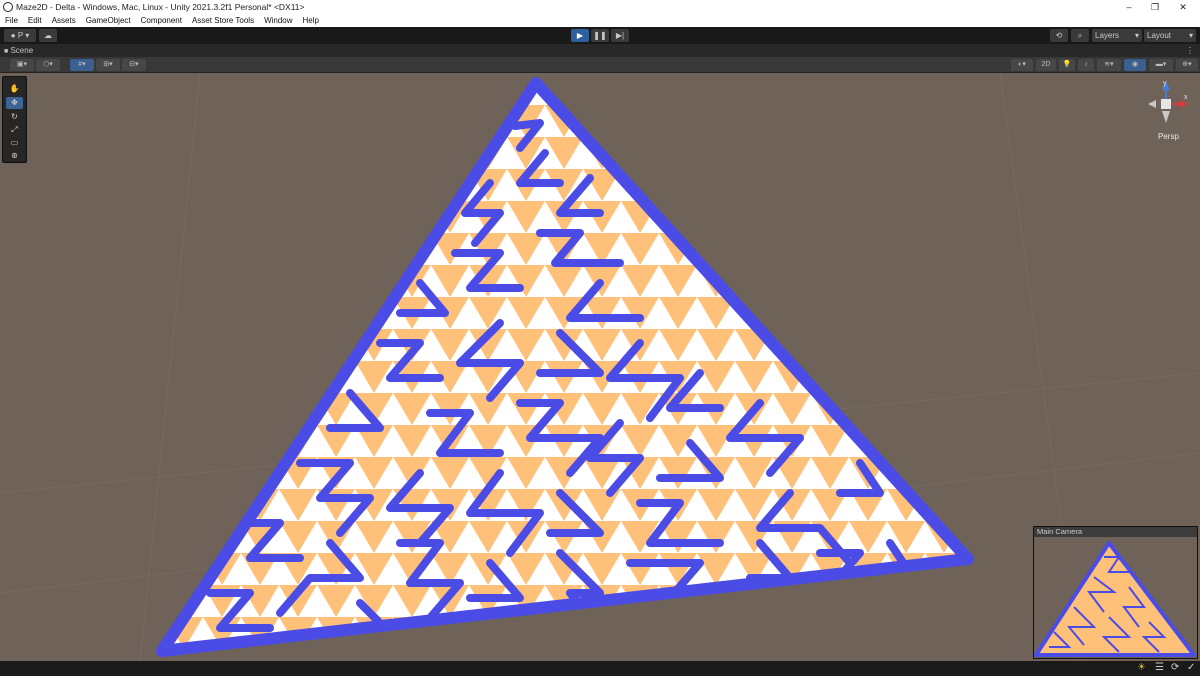  I want to click on visibility-toggle: ◉, so click(1135, 65).